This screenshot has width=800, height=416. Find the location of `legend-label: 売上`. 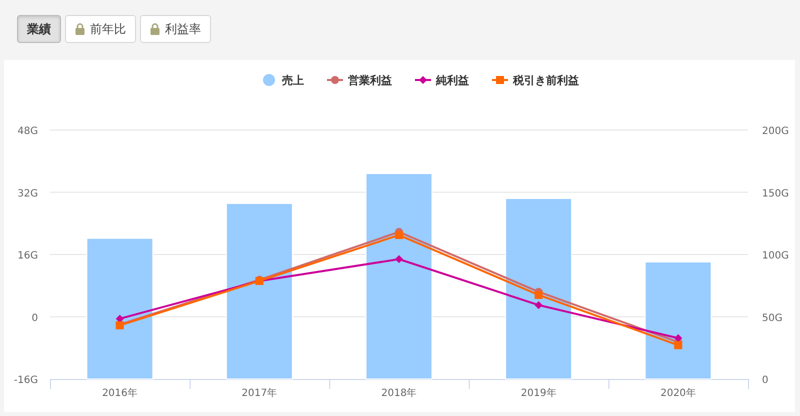

legend-label: 売上 is located at coordinates (293, 80).